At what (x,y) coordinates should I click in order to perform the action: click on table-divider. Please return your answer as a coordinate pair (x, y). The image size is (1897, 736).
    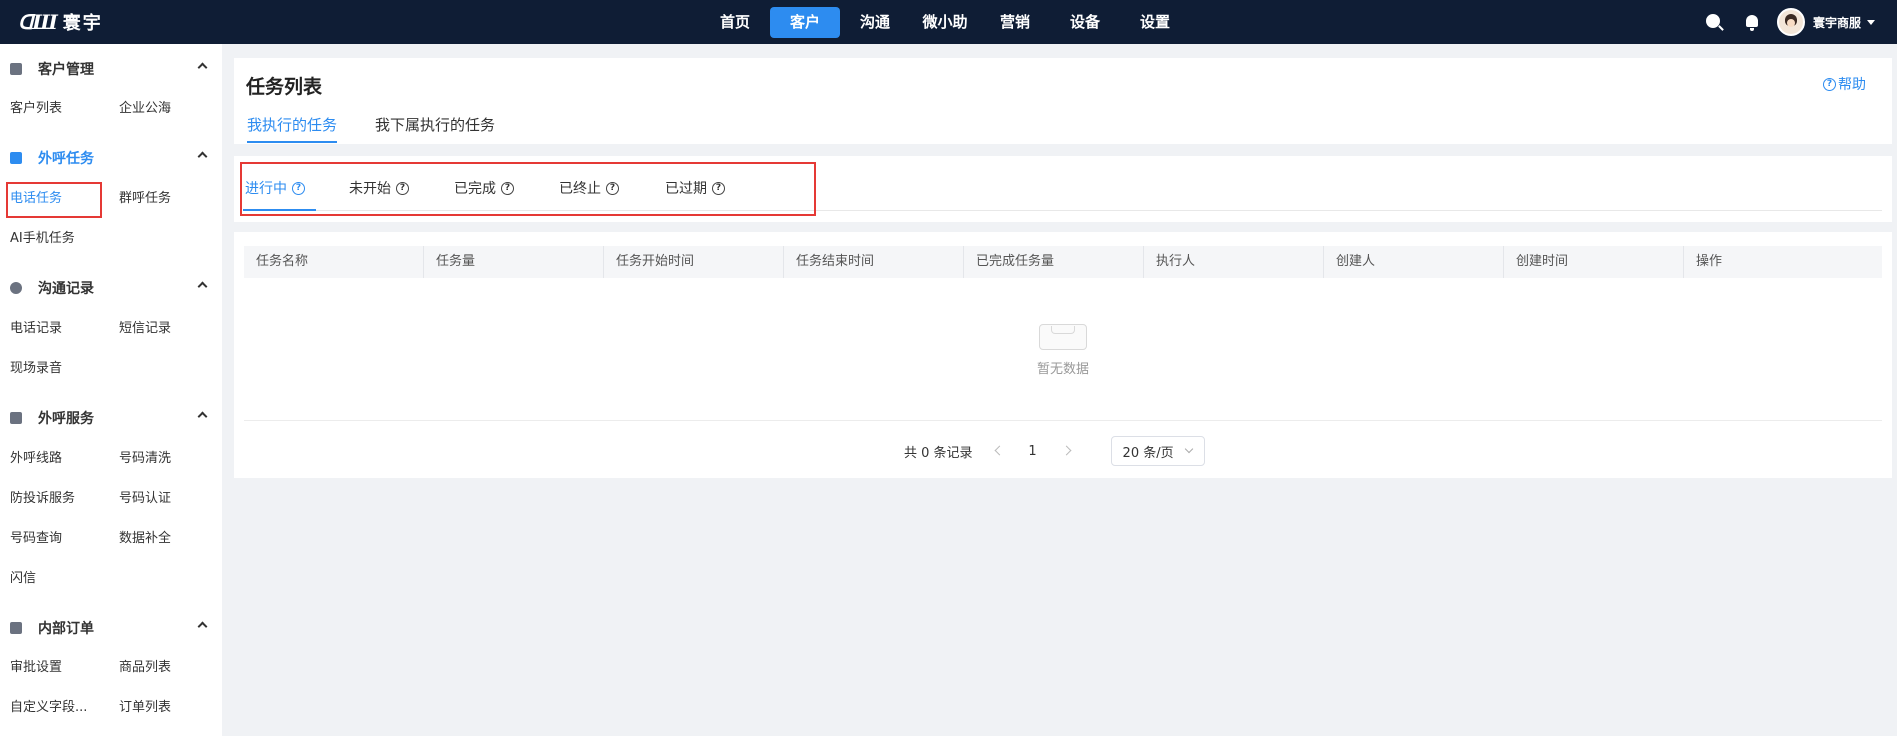
    Looking at the image, I should click on (1063, 420).